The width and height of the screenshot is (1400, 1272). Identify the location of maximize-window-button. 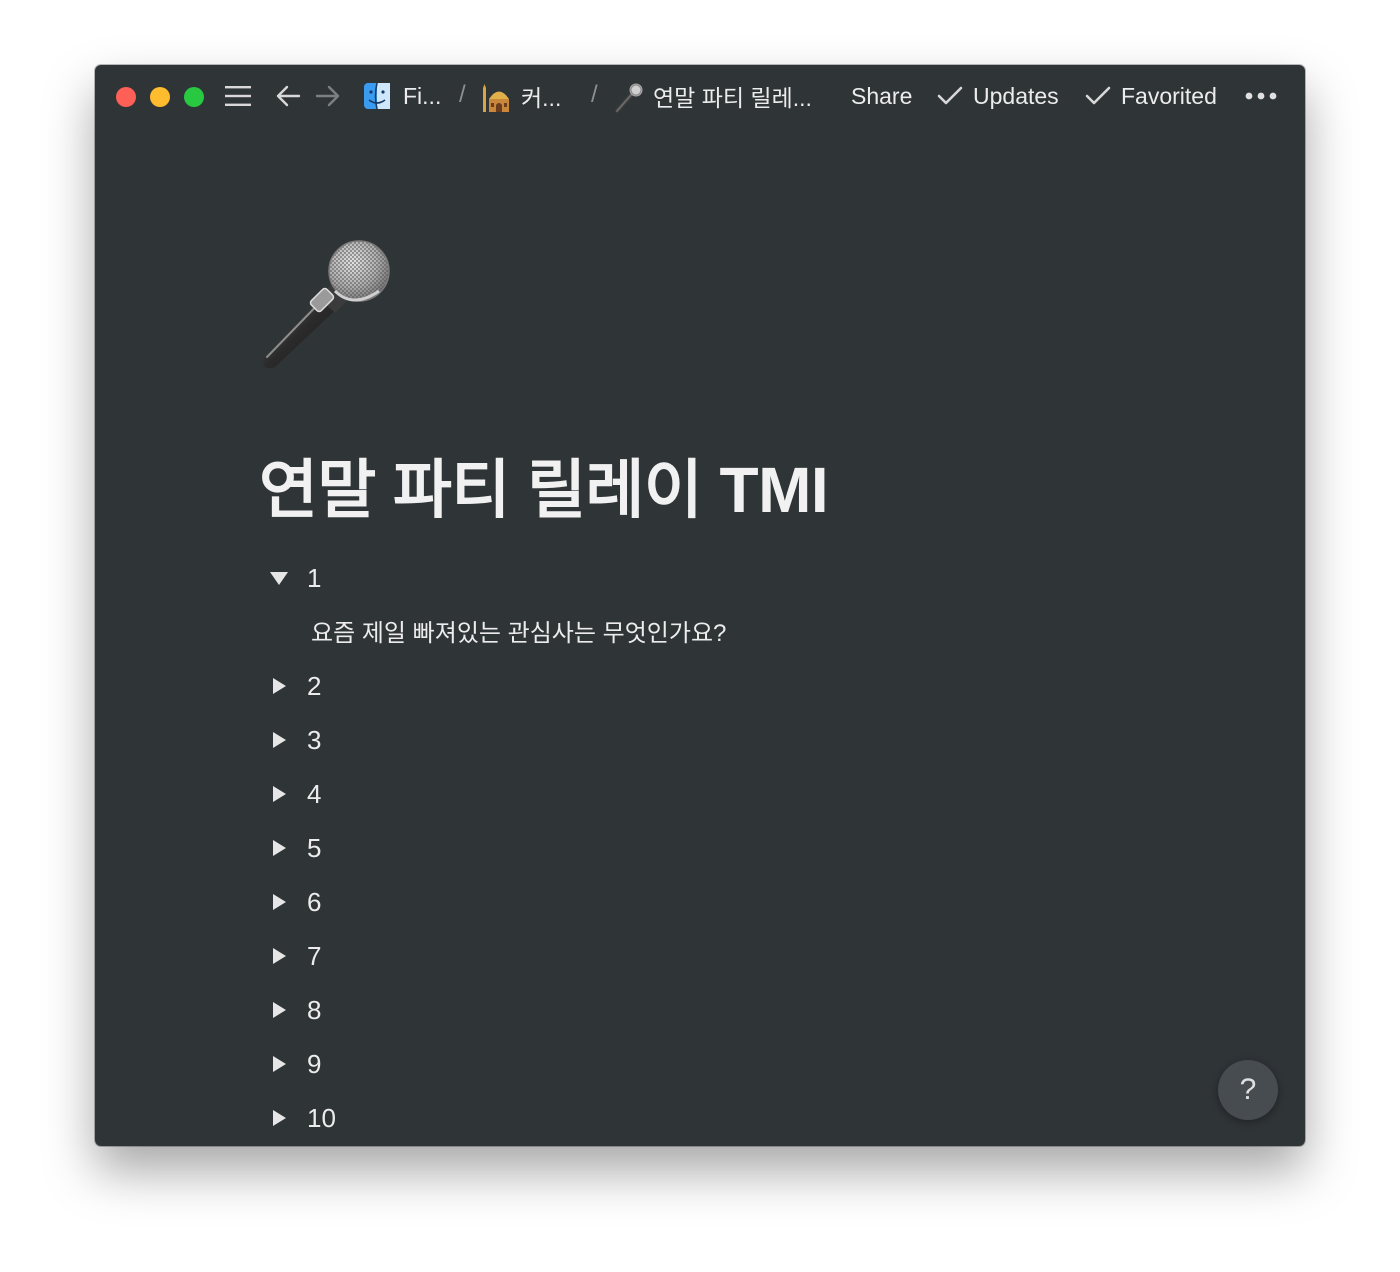
(194, 97).